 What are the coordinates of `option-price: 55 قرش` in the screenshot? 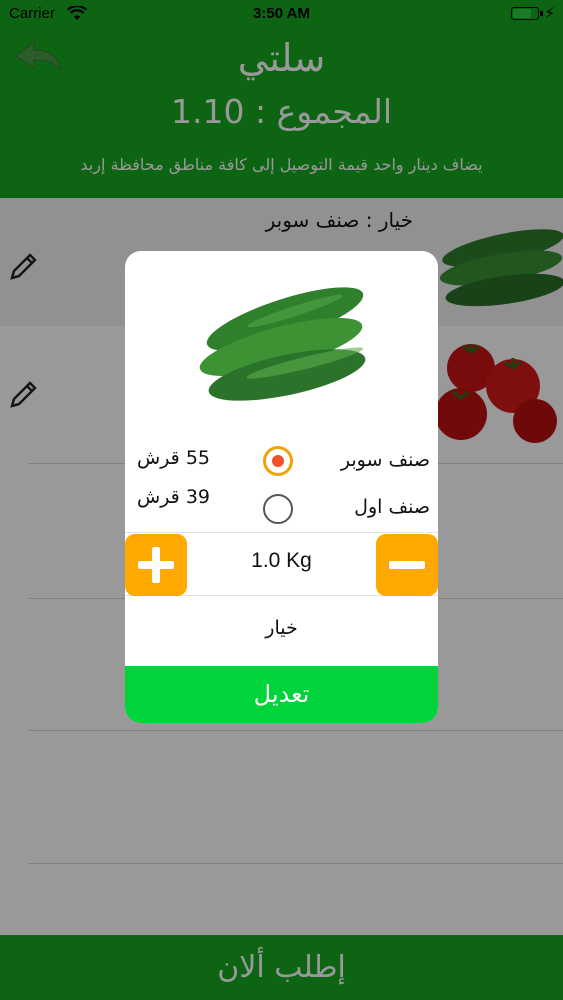 It's located at (173, 458).